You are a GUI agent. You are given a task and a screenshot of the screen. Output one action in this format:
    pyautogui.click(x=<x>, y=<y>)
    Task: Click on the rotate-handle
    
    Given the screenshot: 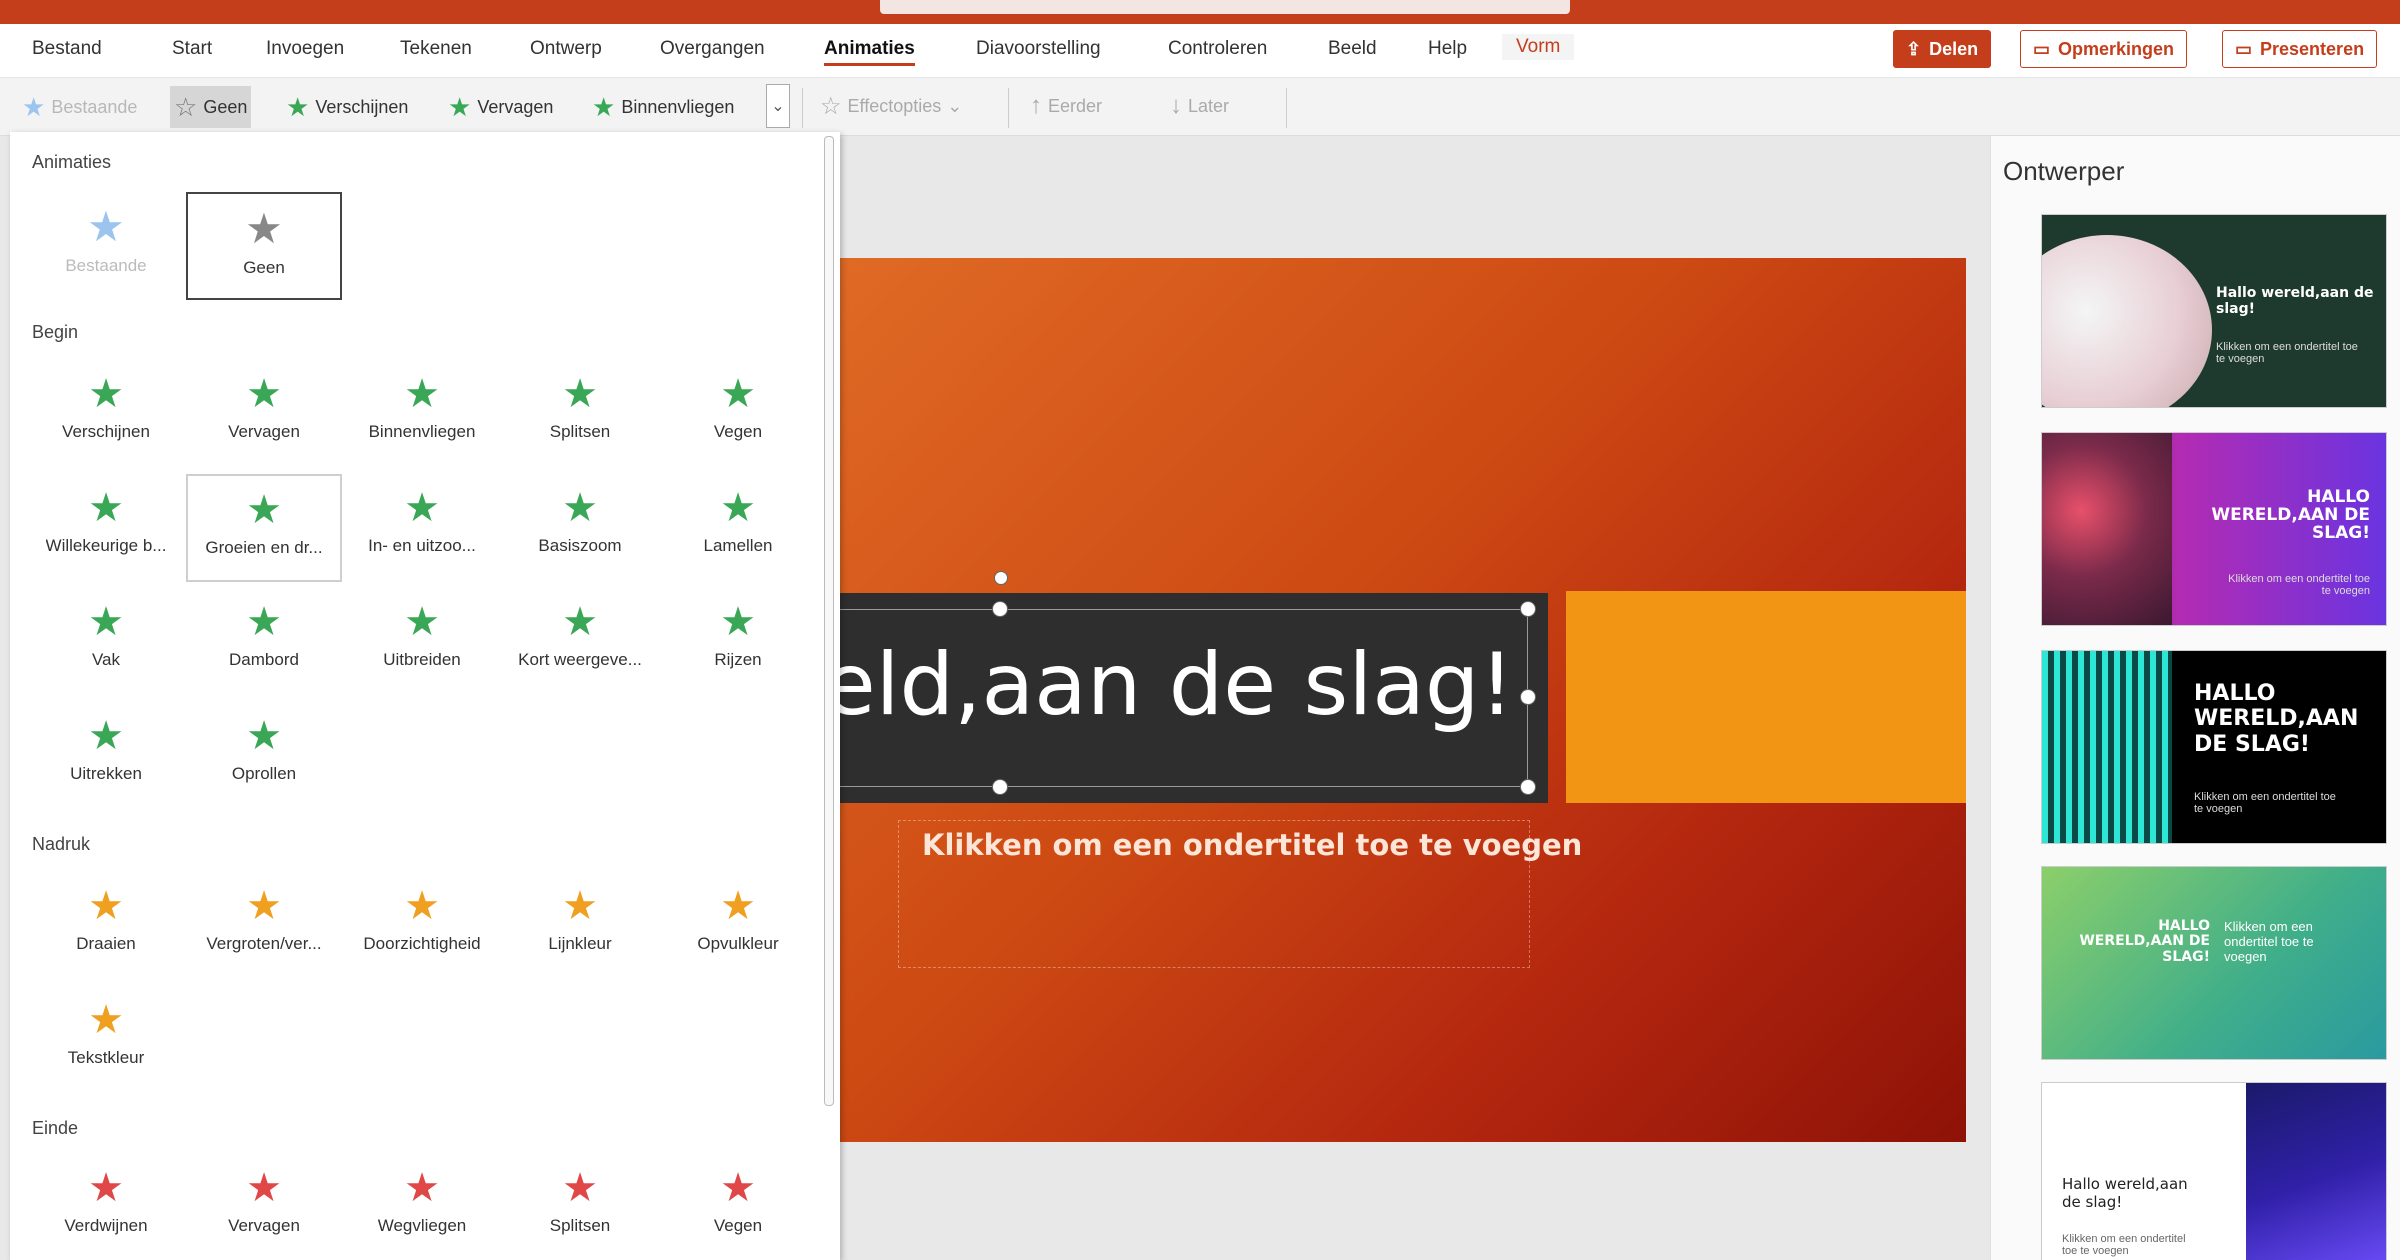 What is the action you would take?
    pyautogui.click(x=1001, y=578)
    